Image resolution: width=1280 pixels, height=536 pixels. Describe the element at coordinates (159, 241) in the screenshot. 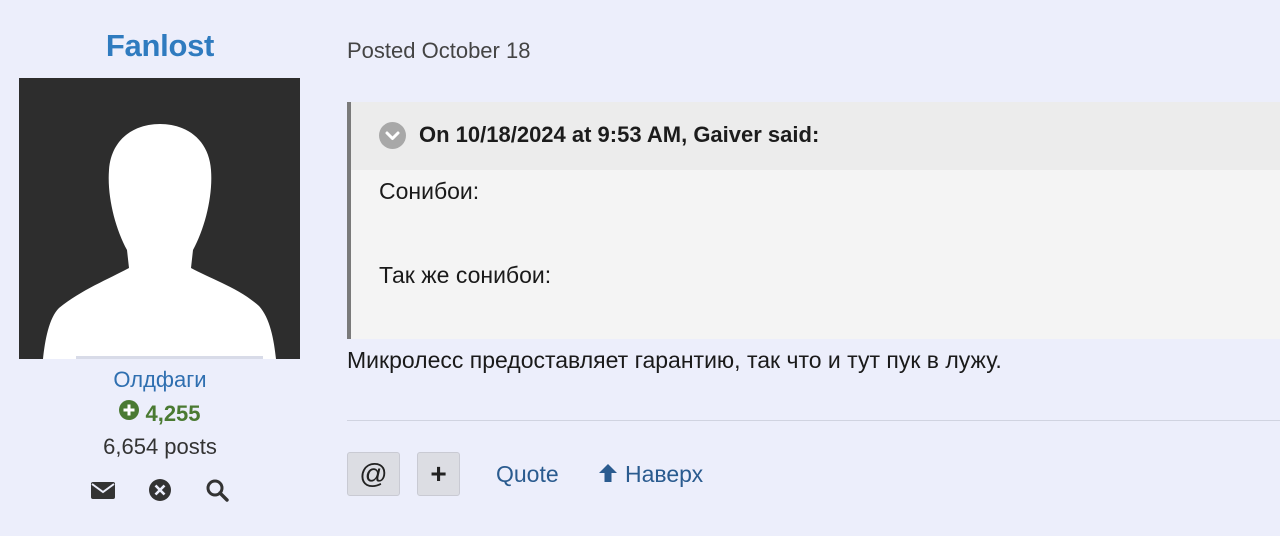

I see `default-avatar-silhouette` at that location.